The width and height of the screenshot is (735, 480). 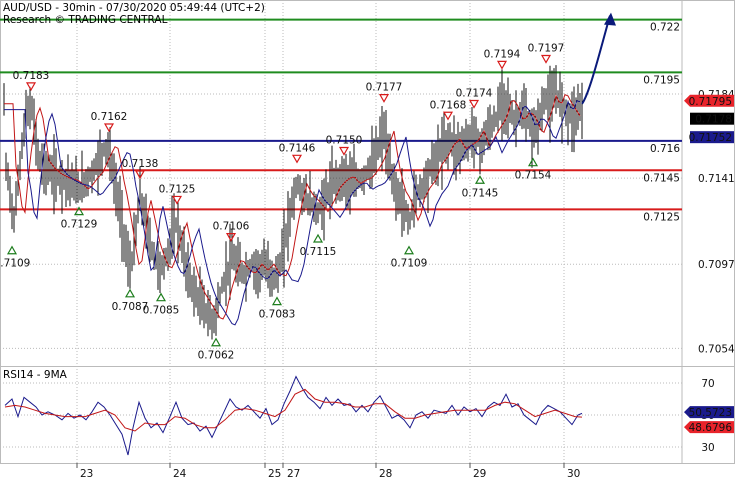 What do you see at coordinates (710, 413) in the screenshot?
I see `rsi-value-label: 50.5723` at bounding box center [710, 413].